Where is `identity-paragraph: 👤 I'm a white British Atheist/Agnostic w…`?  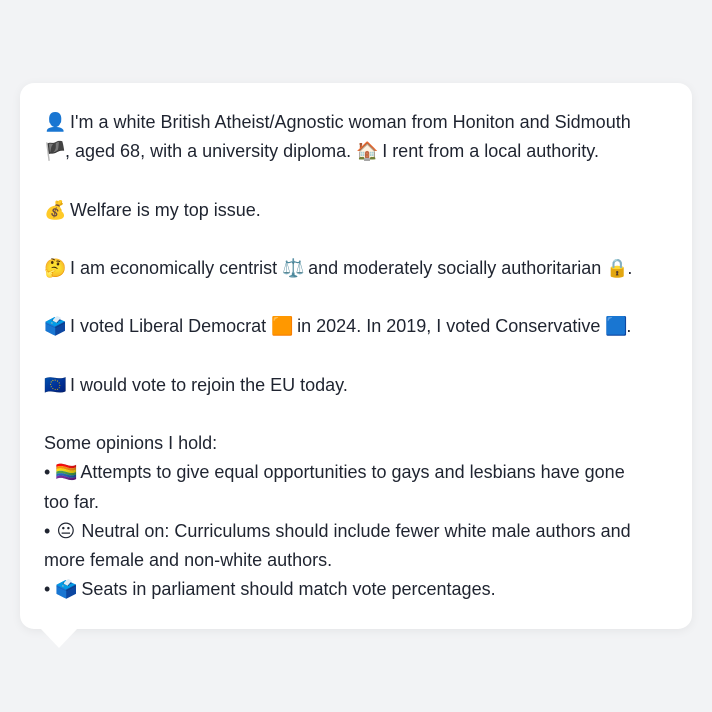 identity-paragraph: 👤 I'm a white British Atheist/Agnostic w… is located at coordinates (356, 137).